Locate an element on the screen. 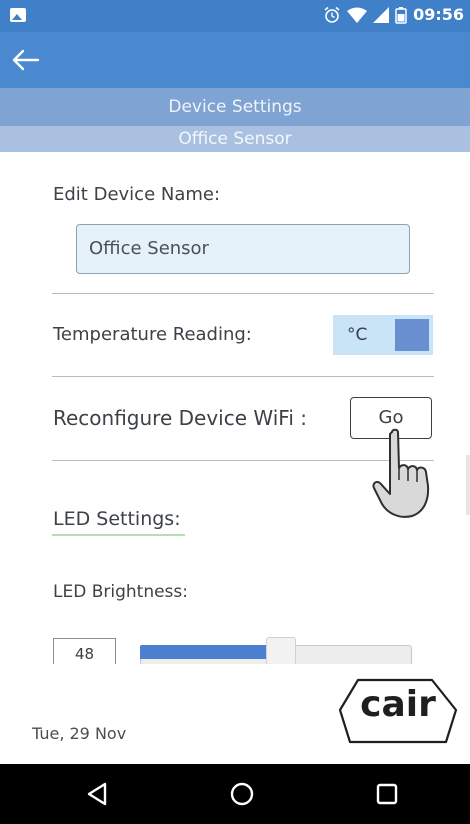 Image resolution: width=470 pixels, height=824 pixels. logo-text: cair is located at coordinates (398, 704).